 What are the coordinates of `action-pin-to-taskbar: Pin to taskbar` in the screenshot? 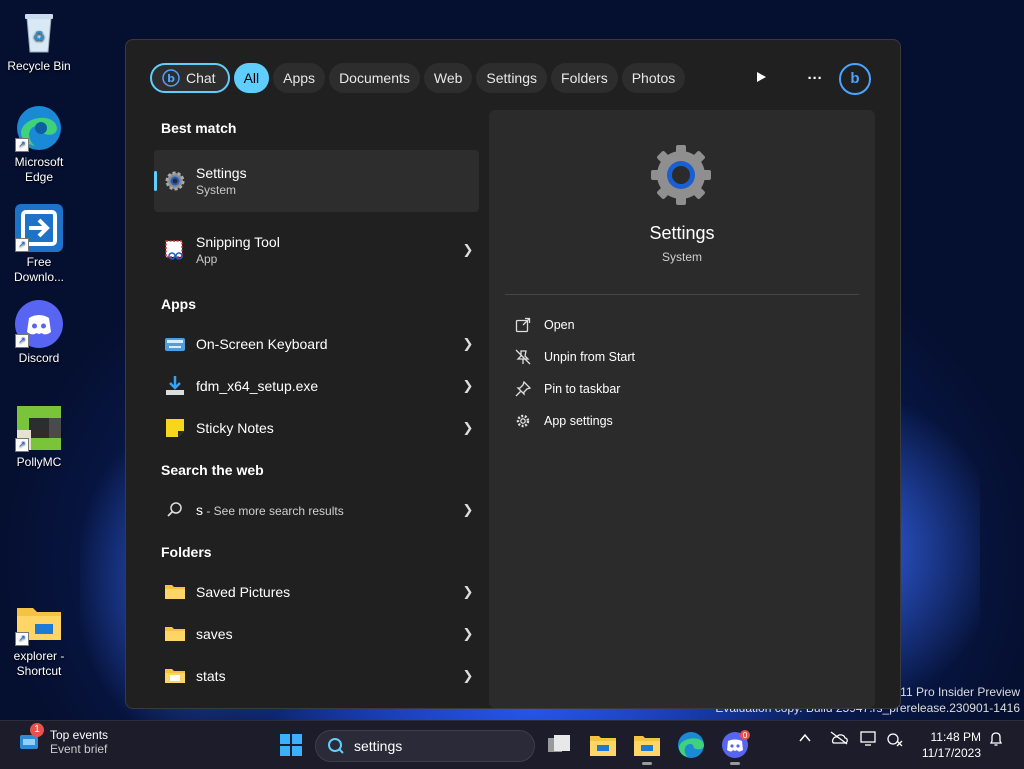 It's located at (567, 389).